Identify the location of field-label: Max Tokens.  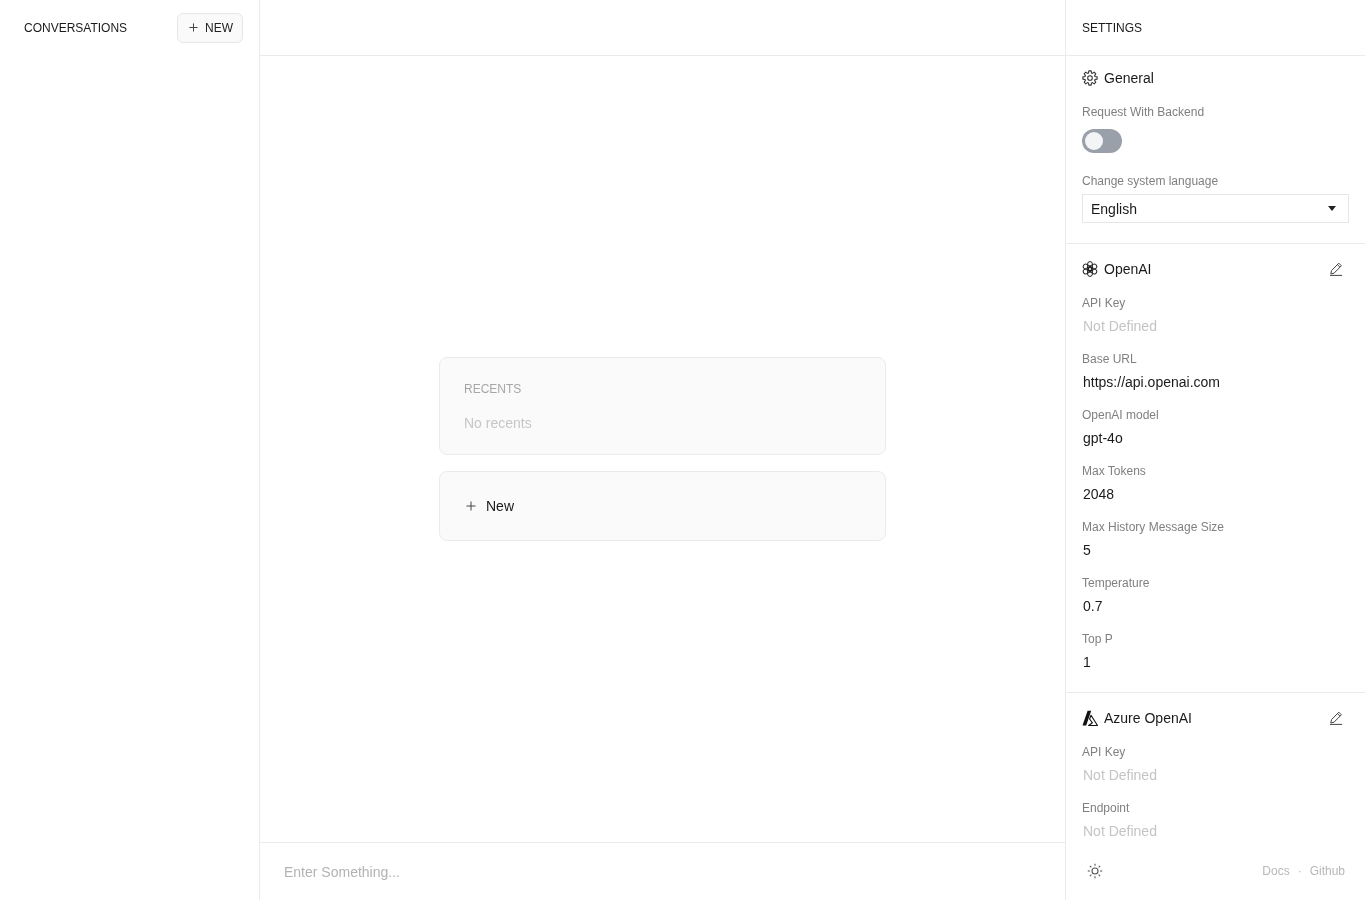
(1114, 471).